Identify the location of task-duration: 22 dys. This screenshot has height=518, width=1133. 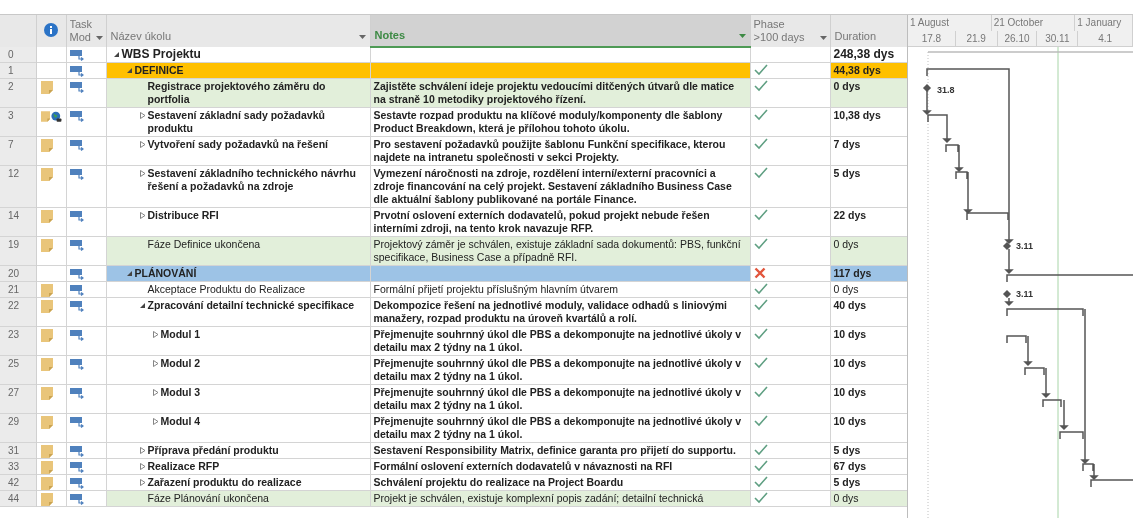
(850, 215).